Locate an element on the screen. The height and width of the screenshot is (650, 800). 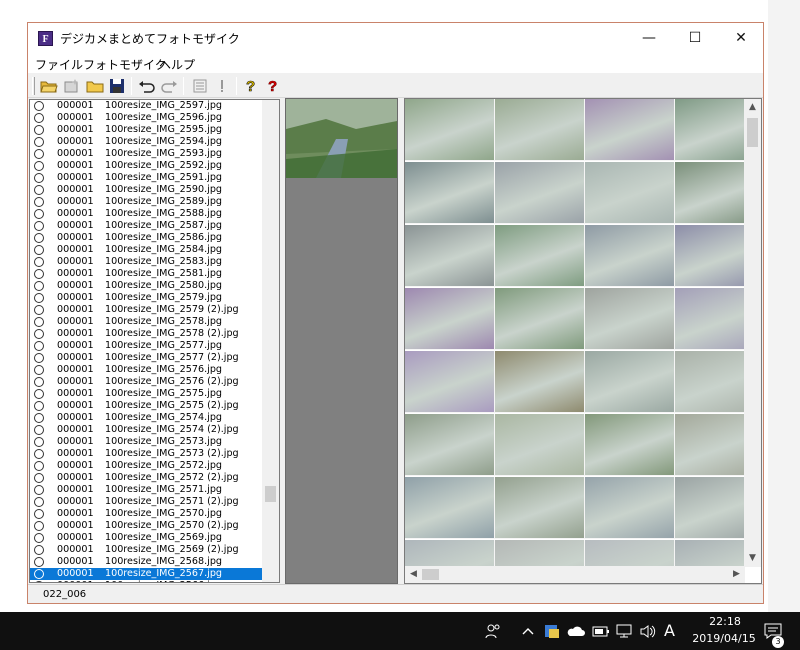
people-icon is located at coordinates (493, 633).